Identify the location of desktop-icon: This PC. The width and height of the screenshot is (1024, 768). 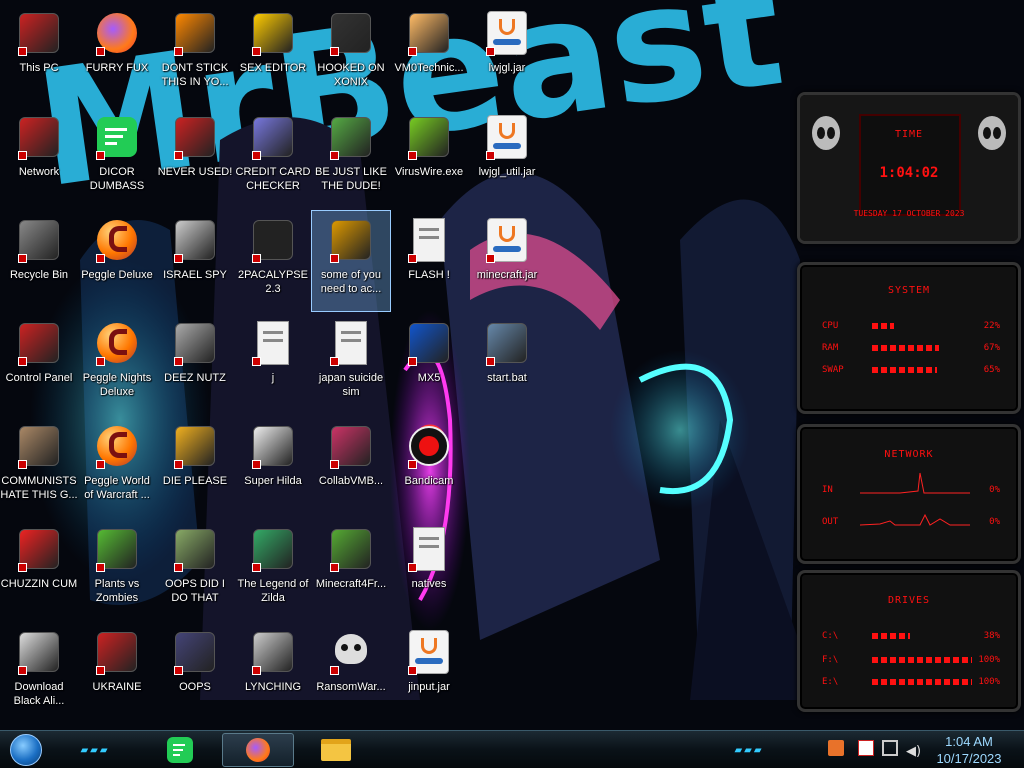
(39, 54).